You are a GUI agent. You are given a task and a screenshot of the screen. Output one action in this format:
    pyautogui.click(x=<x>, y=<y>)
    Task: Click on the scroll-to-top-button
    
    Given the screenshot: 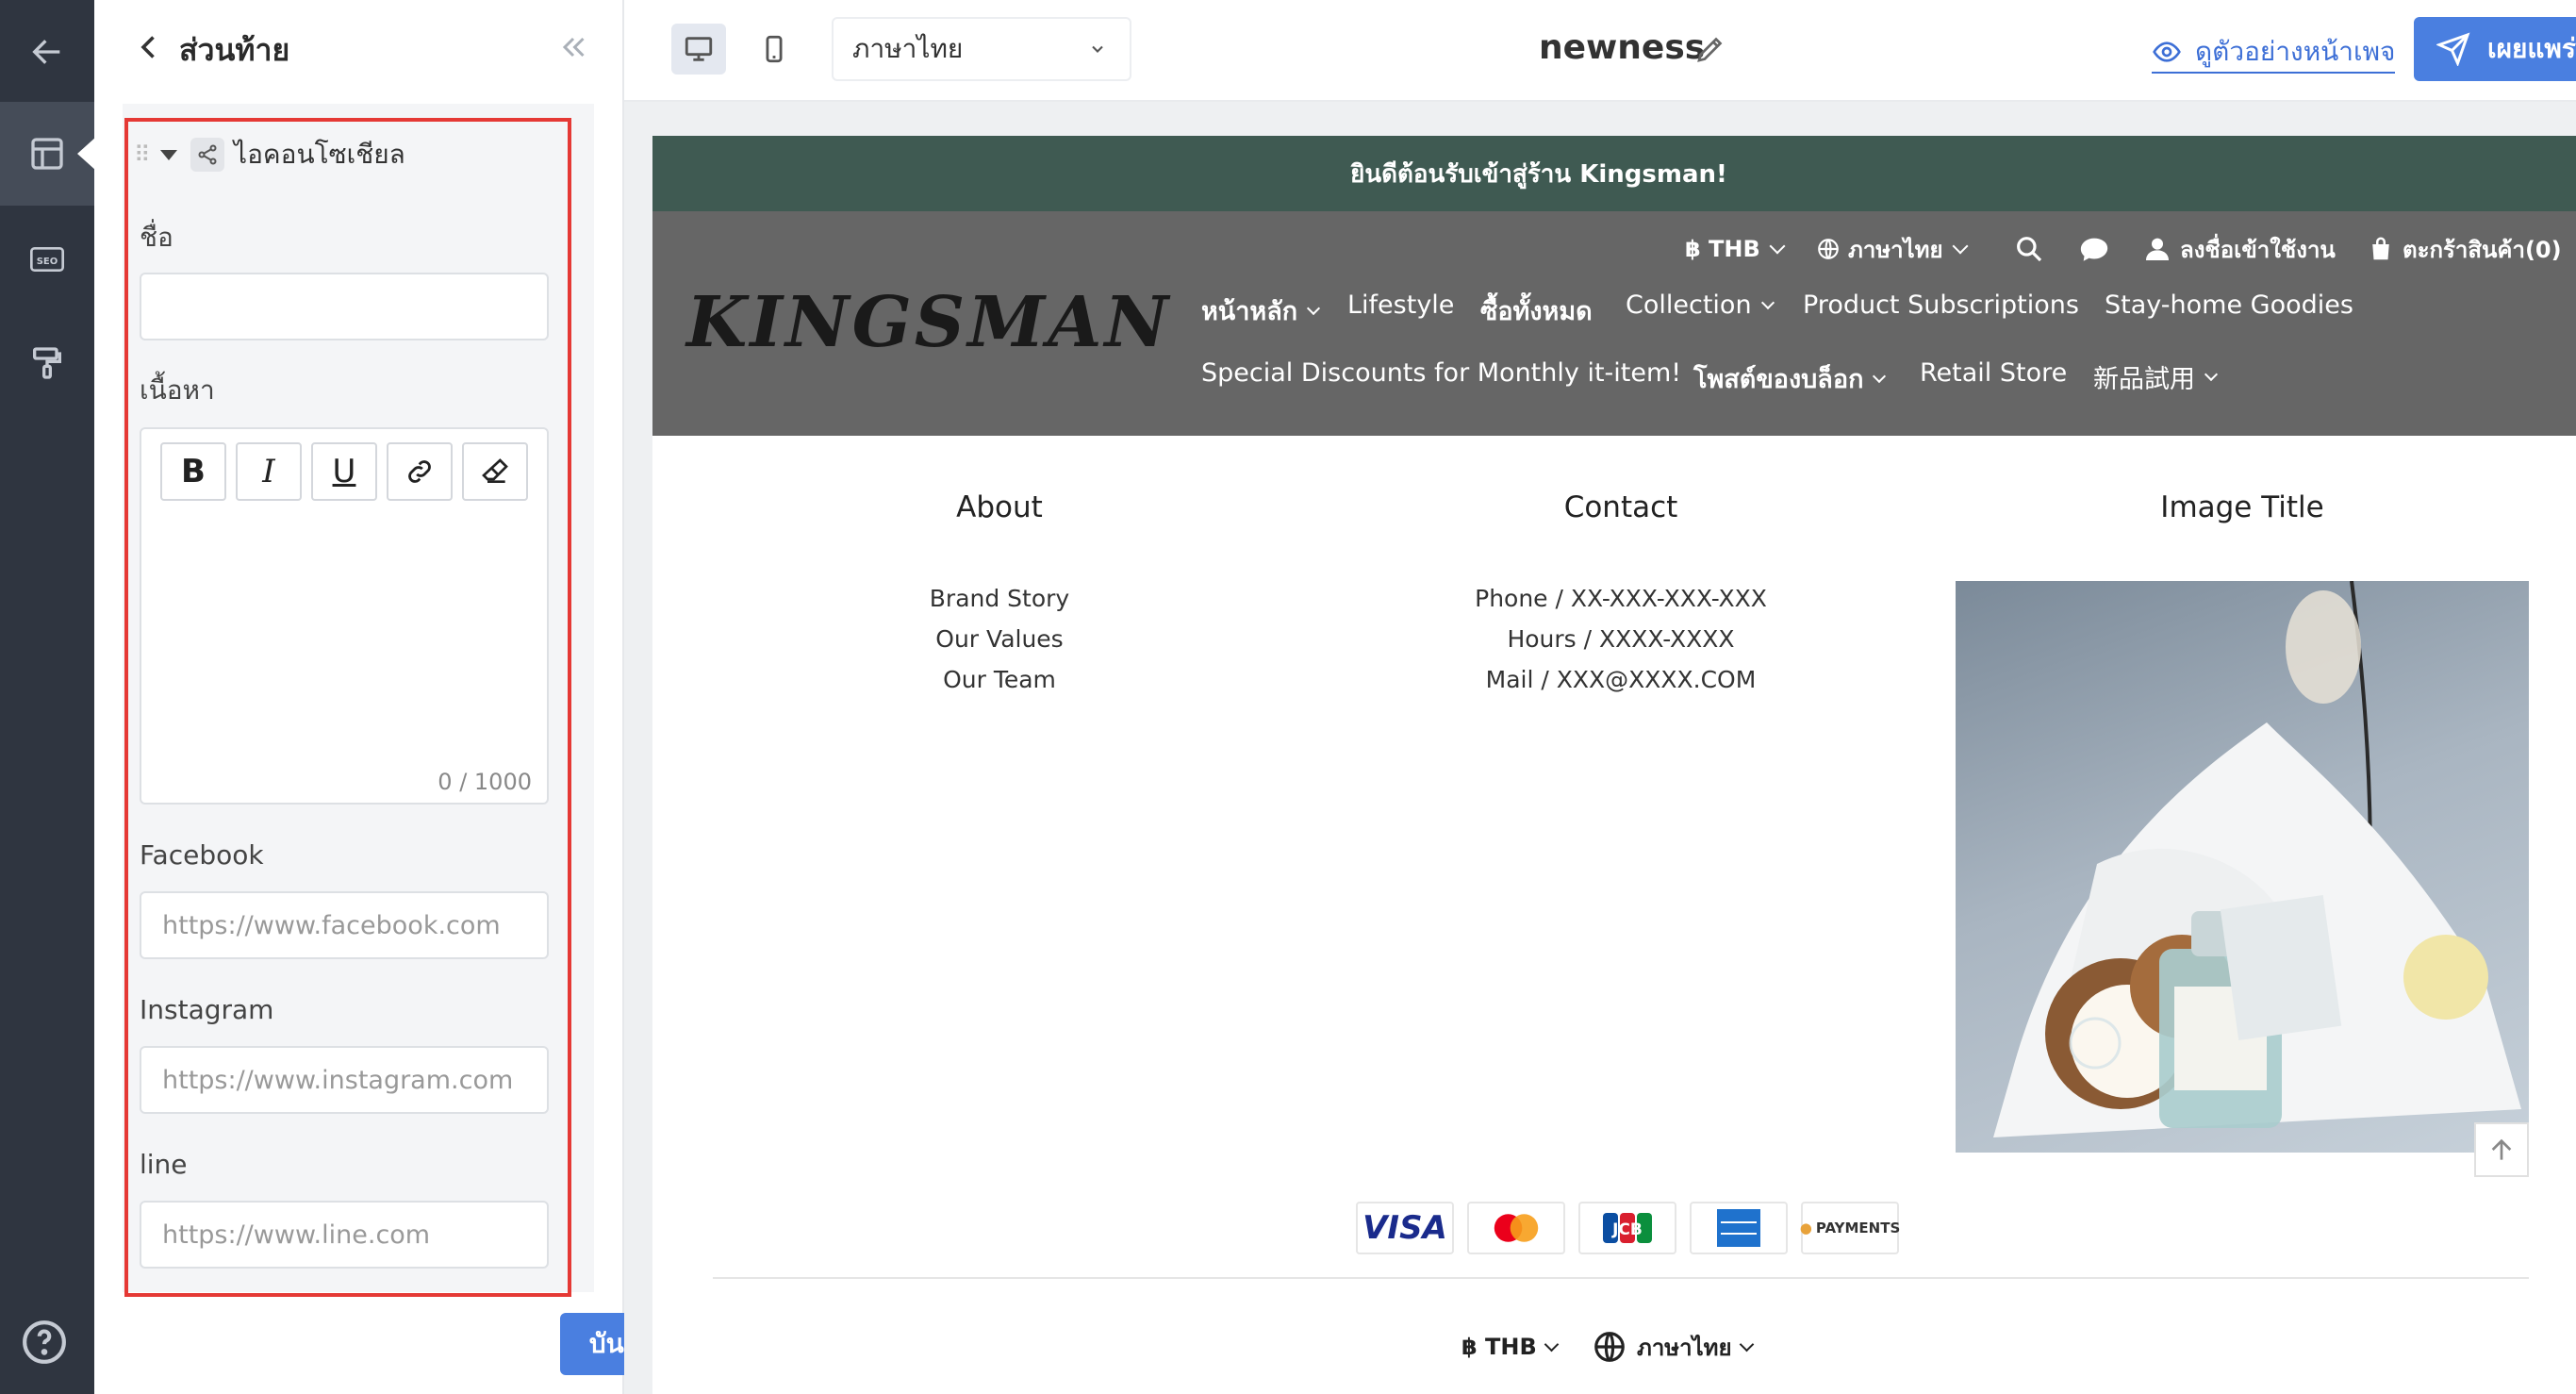 What is the action you would take?
    pyautogui.click(x=2501, y=1149)
    